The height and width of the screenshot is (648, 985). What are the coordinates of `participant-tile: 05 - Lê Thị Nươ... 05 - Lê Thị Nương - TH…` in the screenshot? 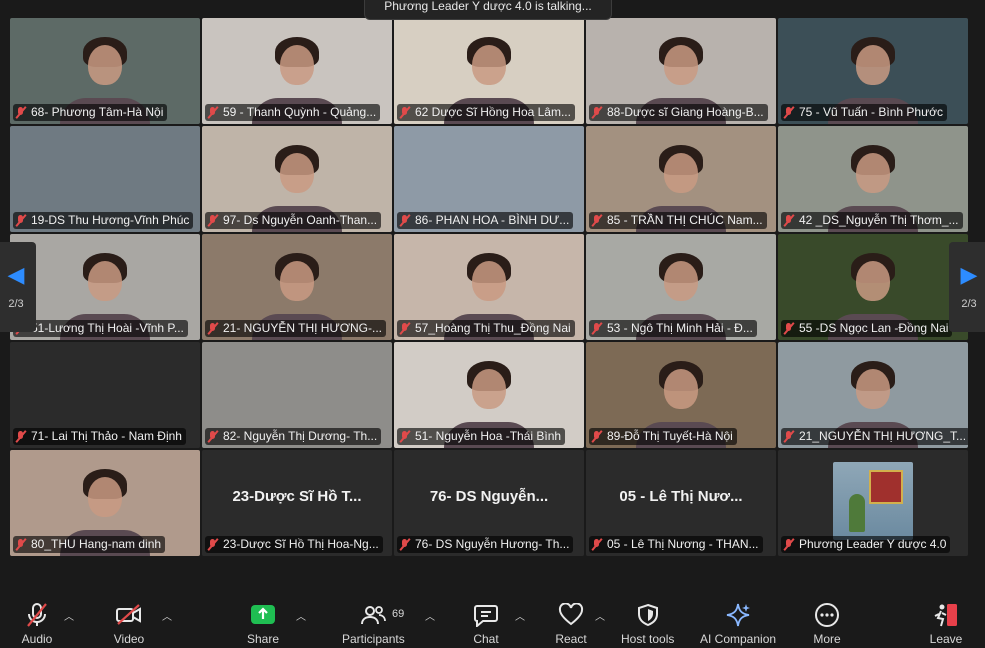 It's located at (681, 503).